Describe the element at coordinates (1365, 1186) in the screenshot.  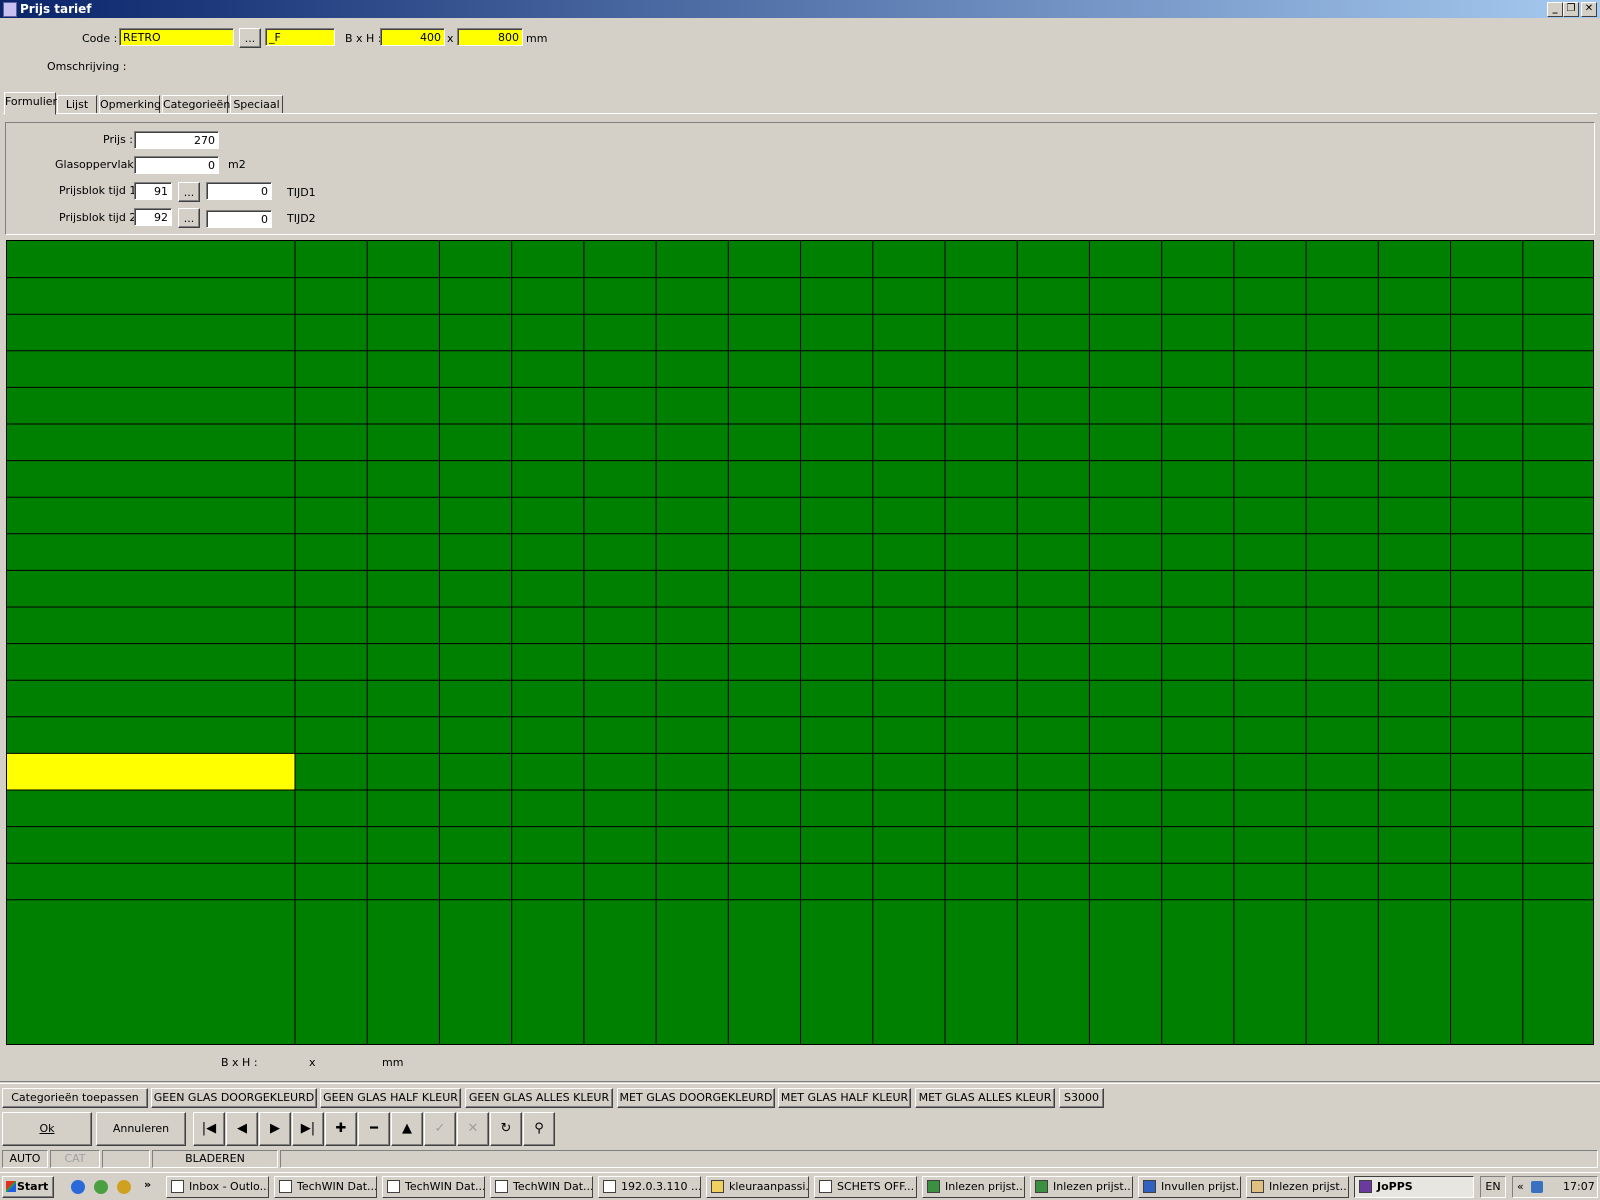
I see `jopps-icon` at that location.